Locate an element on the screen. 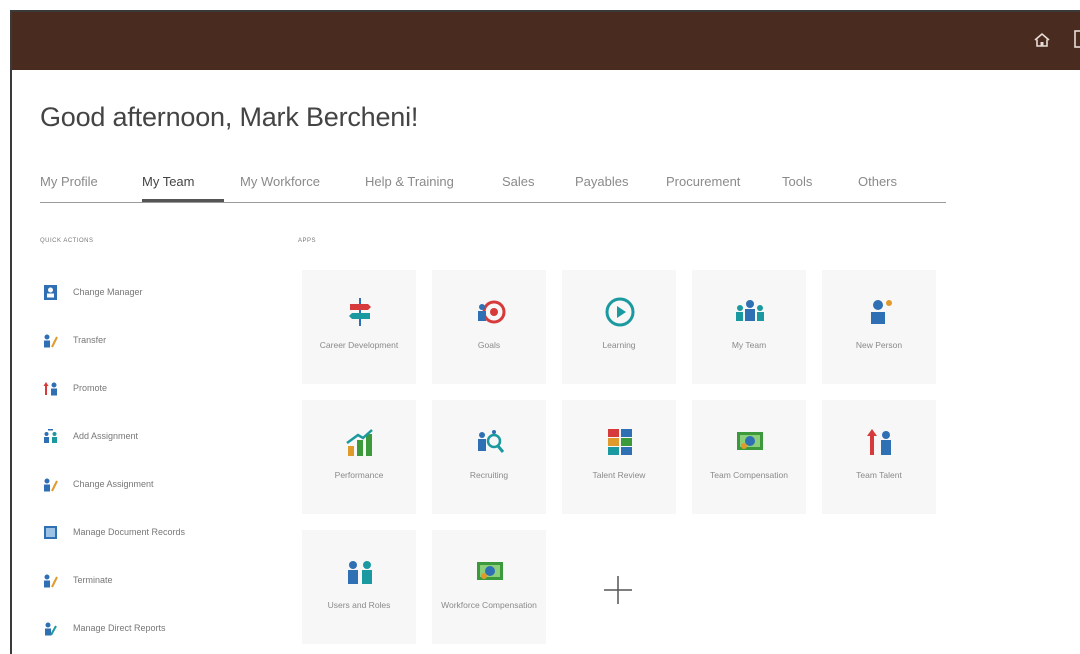 The image size is (1080, 654). tab-help-training: Help & Training is located at coordinates (409, 181).